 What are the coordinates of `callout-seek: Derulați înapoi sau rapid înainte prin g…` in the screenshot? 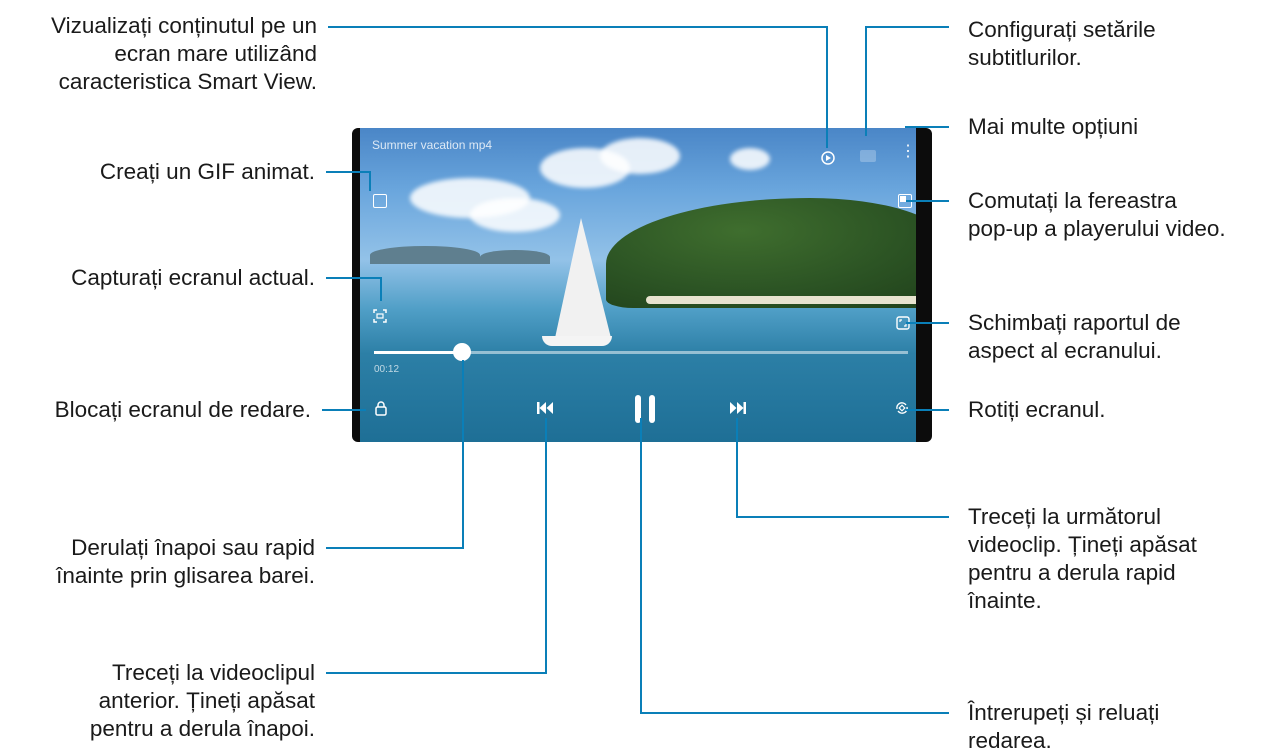 It's located at (185, 561).